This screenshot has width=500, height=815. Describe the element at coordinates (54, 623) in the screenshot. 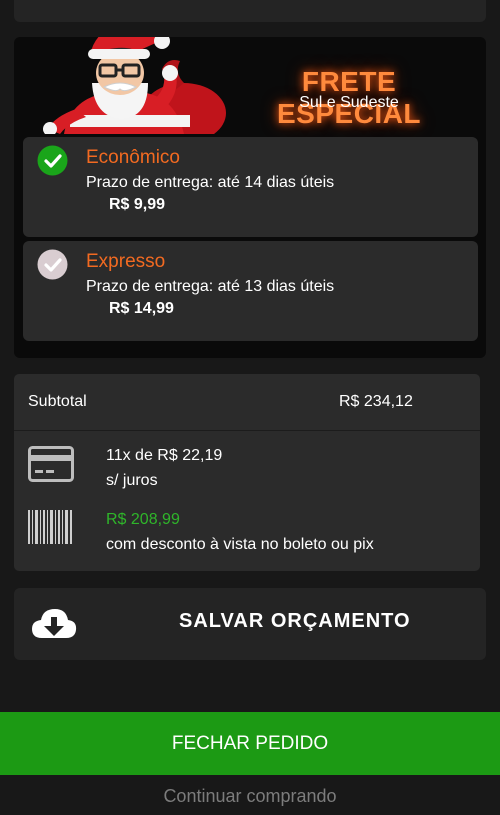

I see `cloud-download-icon` at that location.